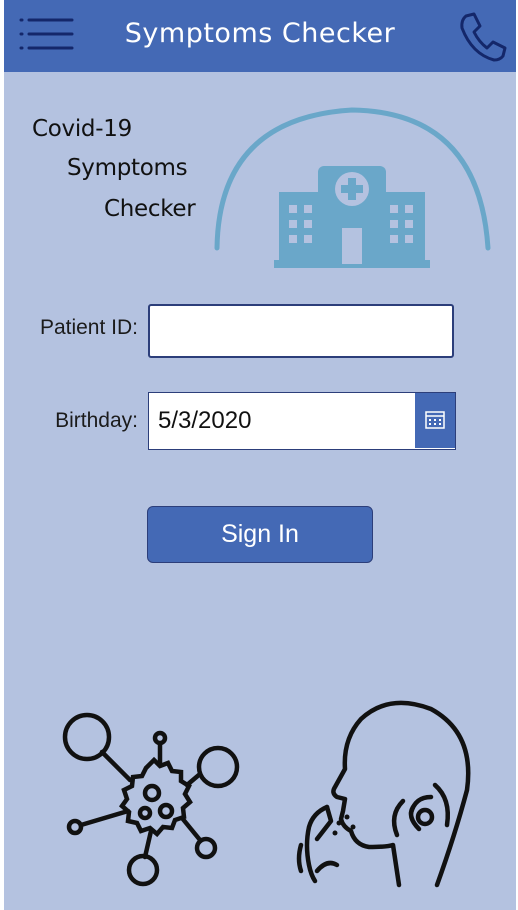 The width and height of the screenshot is (518, 910). What do you see at coordinates (151, 799) in the screenshot?
I see `virus-icon` at bounding box center [151, 799].